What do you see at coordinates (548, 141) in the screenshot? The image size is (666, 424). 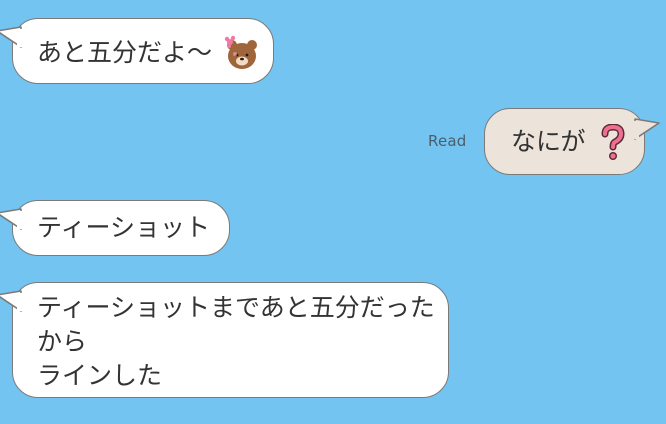 I see `message-text: なにが` at bounding box center [548, 141].